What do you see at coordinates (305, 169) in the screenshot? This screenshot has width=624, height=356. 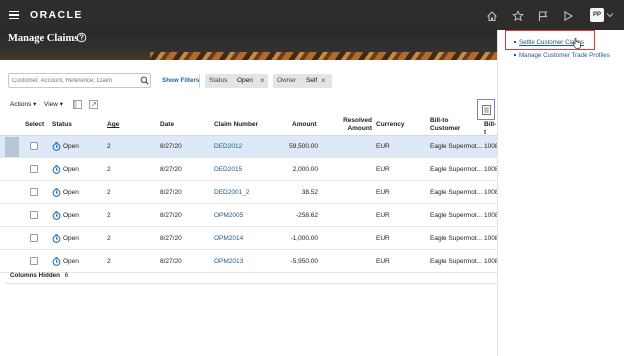 I see `cell-amount: 2,000.00` at bounding box center [305, 169].